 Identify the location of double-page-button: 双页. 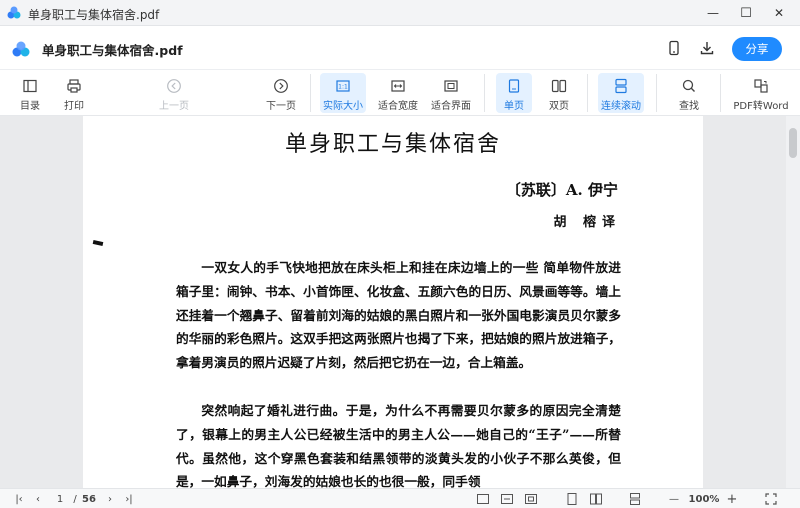
(559, 93).